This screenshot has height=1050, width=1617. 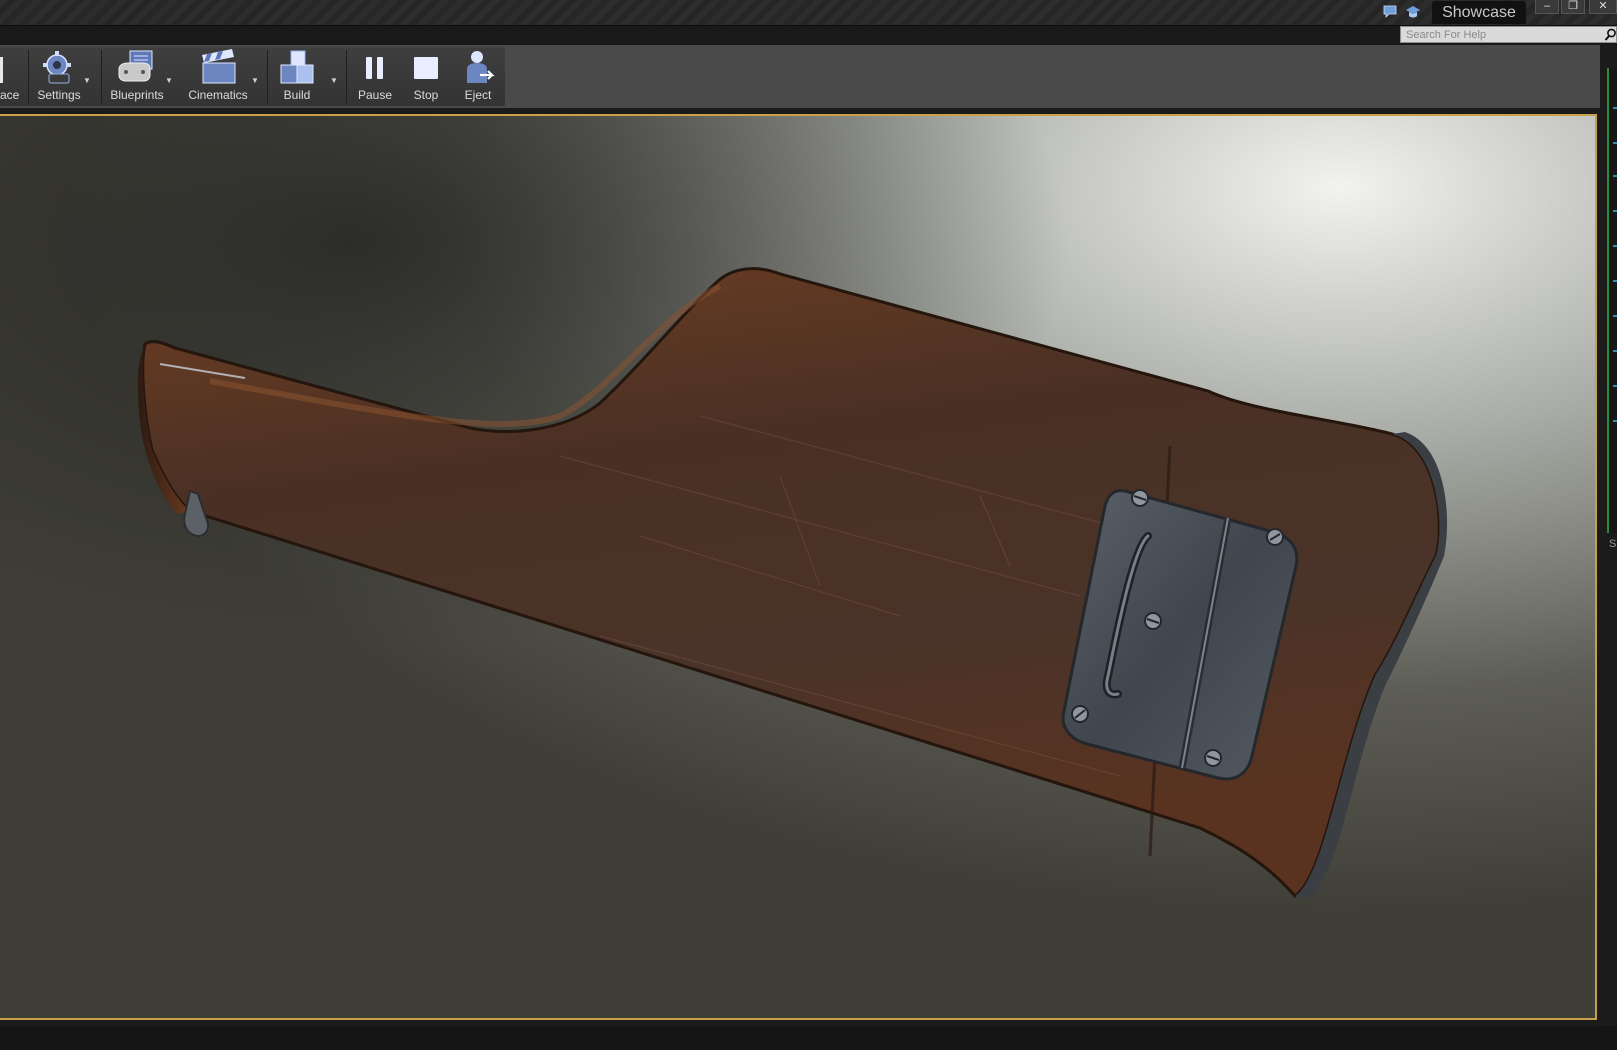 What do you see at coordinates (1391, 12) in the screenshot?
I see `chat-icon` at bounding box center [1391, 12].